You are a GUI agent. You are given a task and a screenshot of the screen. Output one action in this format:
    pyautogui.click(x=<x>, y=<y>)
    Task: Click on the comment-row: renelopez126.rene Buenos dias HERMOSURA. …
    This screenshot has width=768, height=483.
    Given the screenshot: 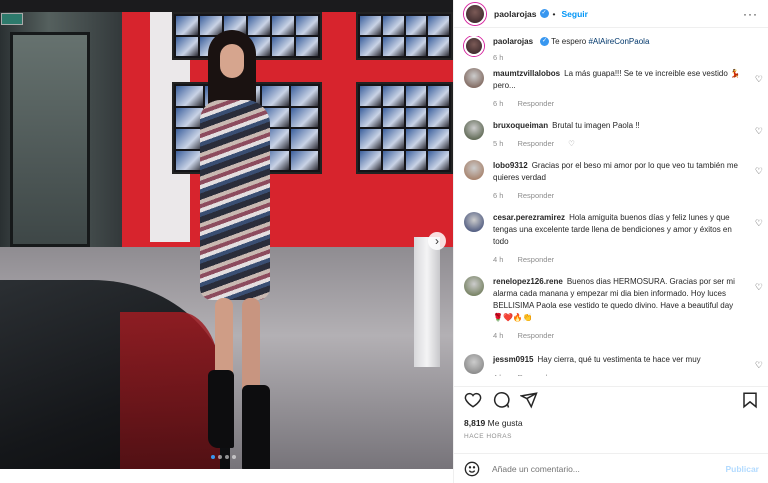 What is the action you would take?
    pyautogui.click(x=611, y=315)
    